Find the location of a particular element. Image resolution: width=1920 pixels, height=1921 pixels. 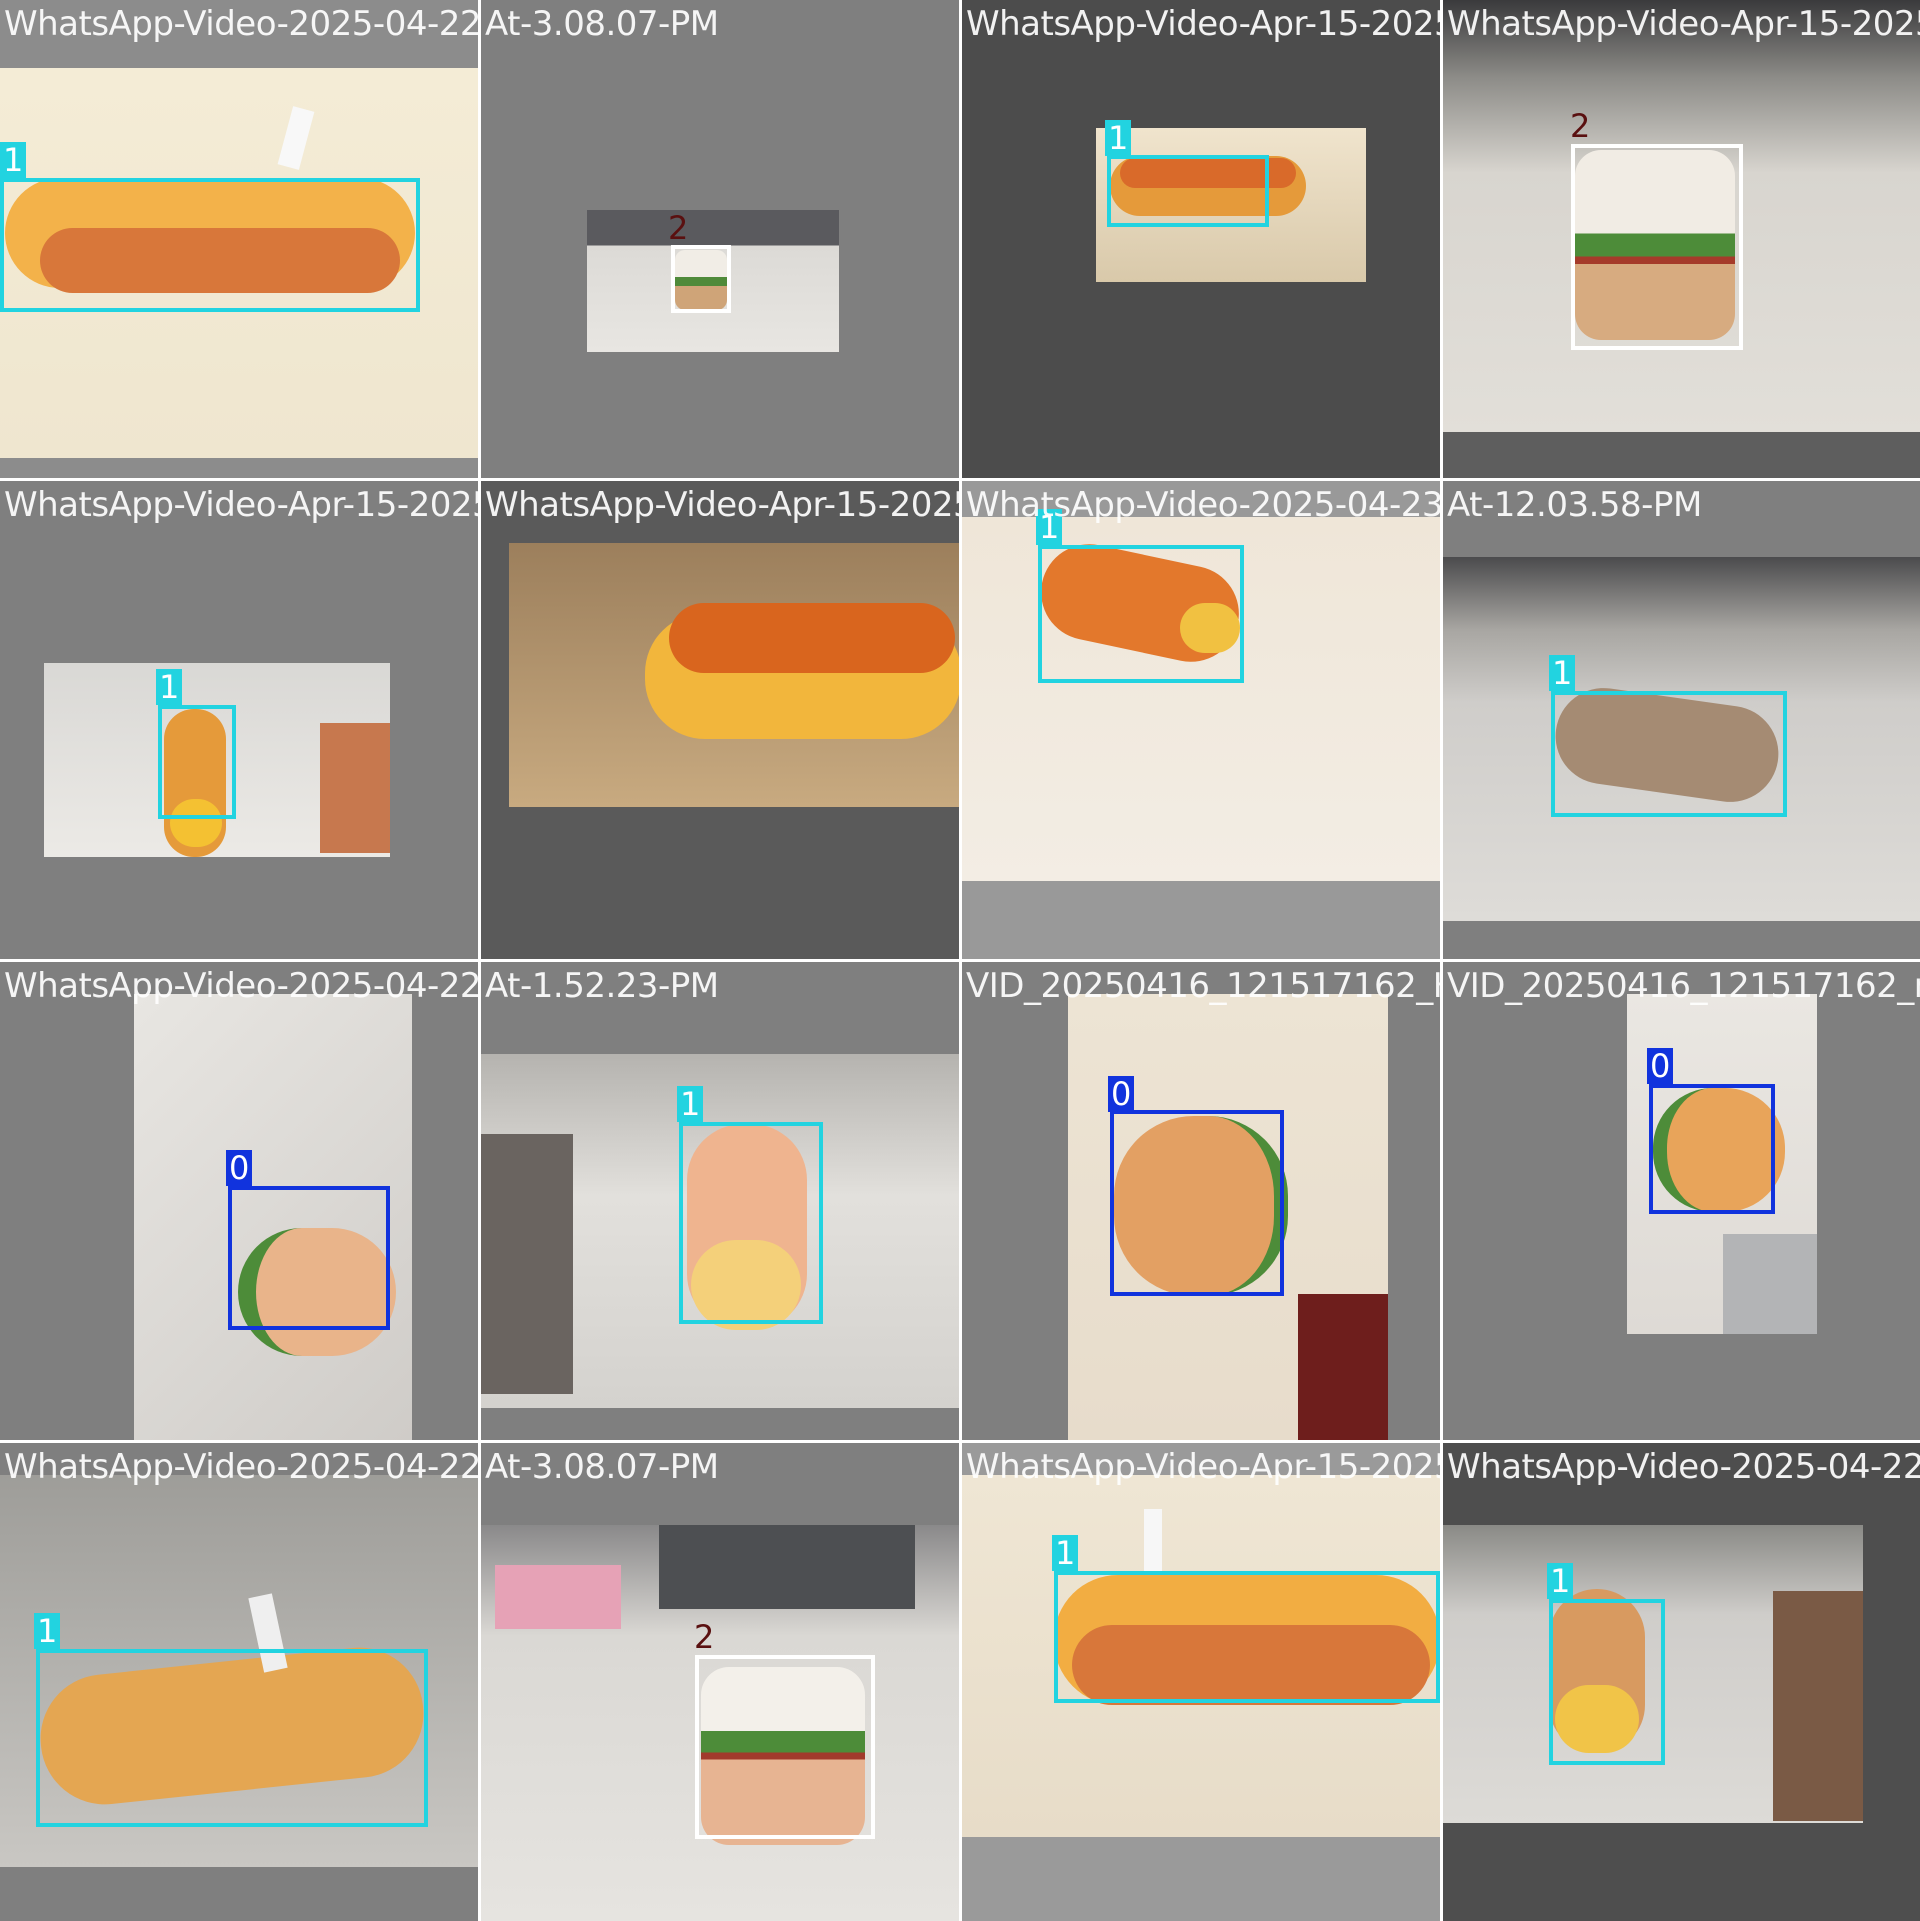

laptop-corner is located at coordinates (1770, 1284).